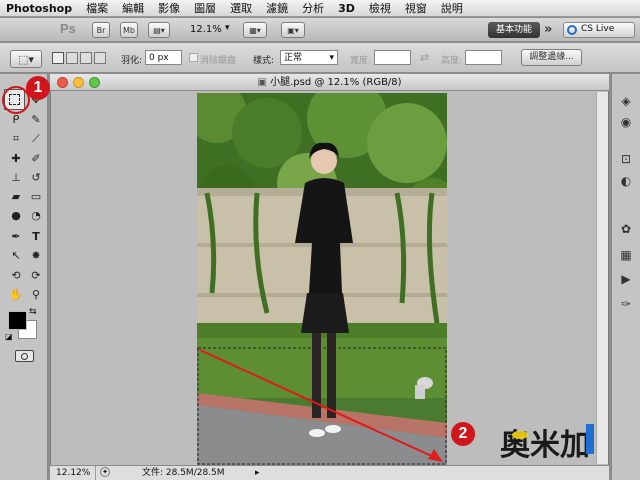 This screenshot has width=640, height=480. What do you see at coordinates (257, 473) in the screenshot?
I see `status-menu-arrow-icon: ▸` at bounding box center [257, 473].